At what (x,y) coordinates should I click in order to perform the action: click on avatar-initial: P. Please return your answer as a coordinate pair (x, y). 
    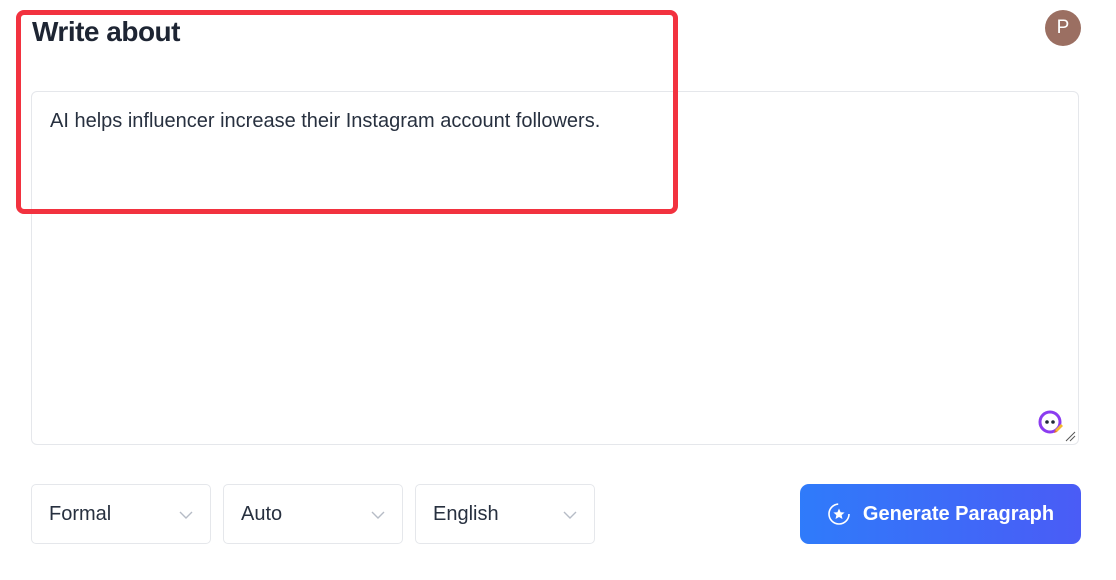
    Looking at the image, I should click on (1063, 27).